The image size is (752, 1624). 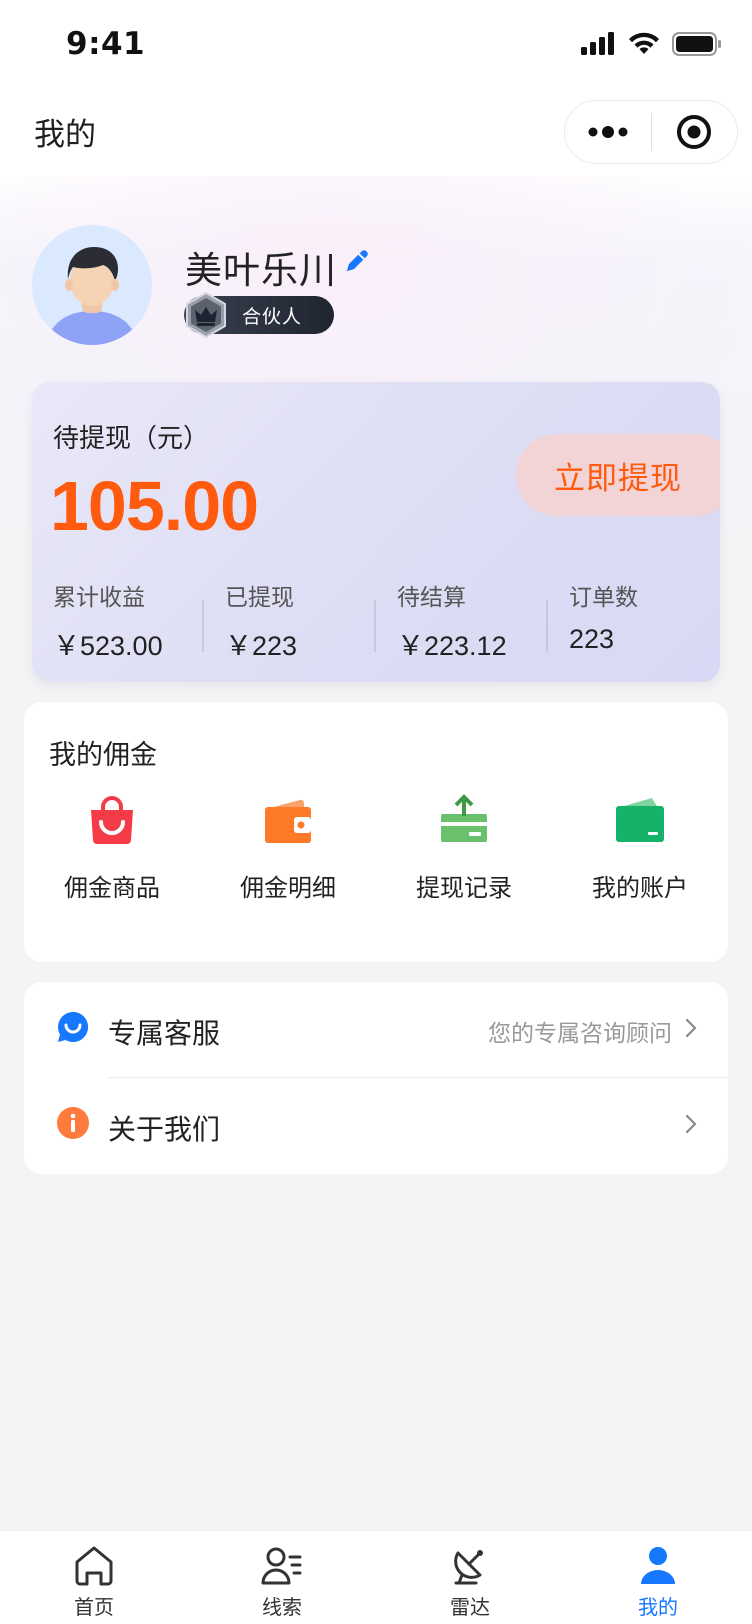 What do you see at coordinates (644, 43) in the screenshot?
I see `wifi-icon` at bounding box center [644, 43].